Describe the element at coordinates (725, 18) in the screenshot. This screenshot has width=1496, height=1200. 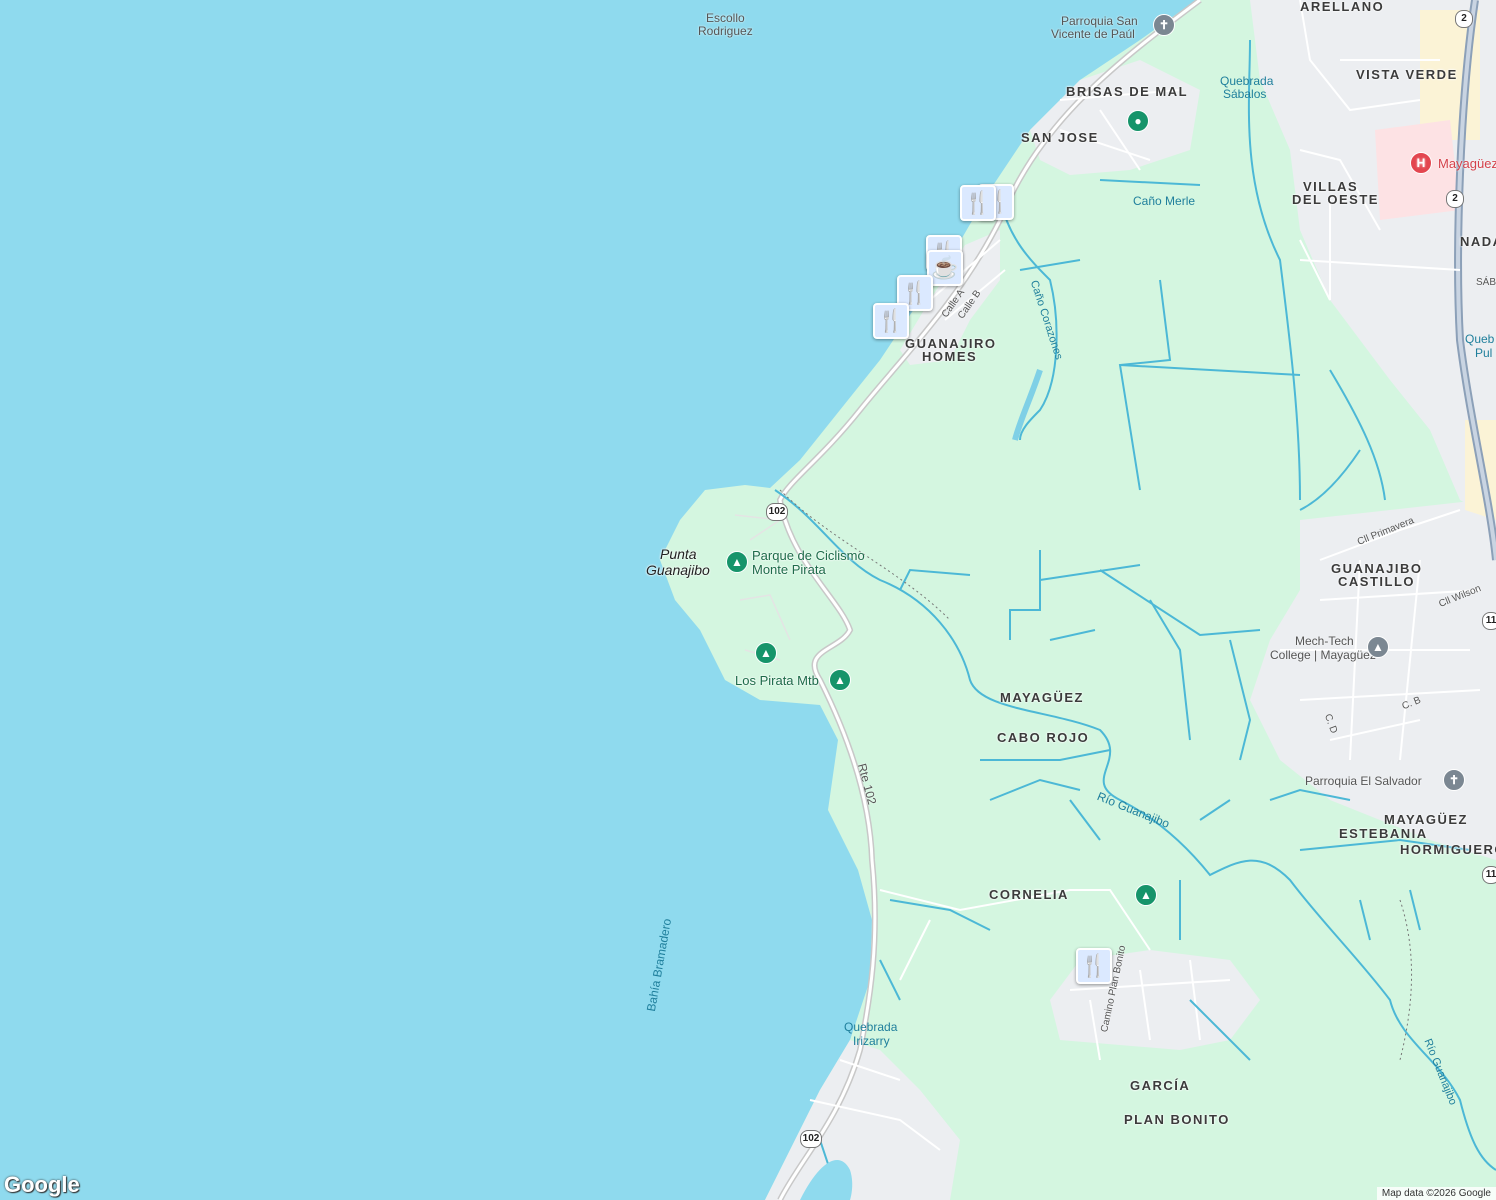
I see `poi-label-escollo: Escollo` at that location.